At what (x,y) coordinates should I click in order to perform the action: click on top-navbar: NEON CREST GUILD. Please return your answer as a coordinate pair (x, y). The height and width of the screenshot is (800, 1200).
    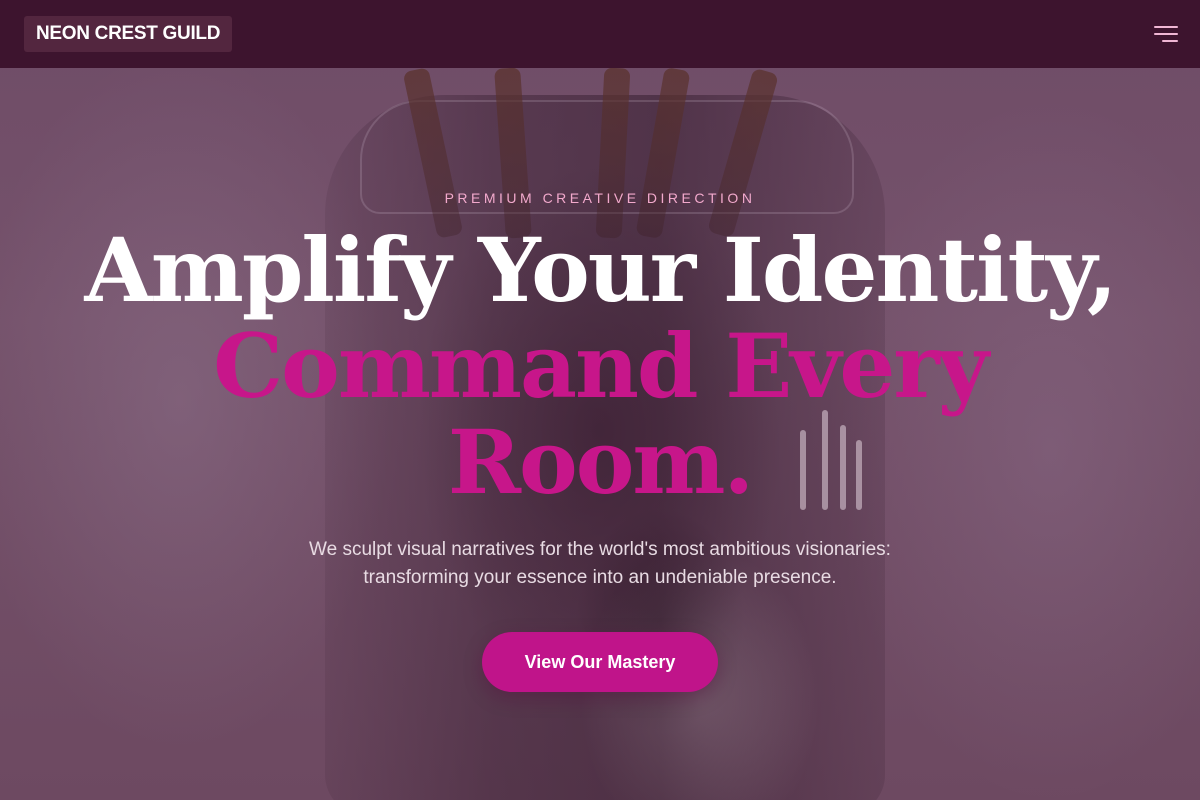
    Looking at the image, I should click on (600, 34).